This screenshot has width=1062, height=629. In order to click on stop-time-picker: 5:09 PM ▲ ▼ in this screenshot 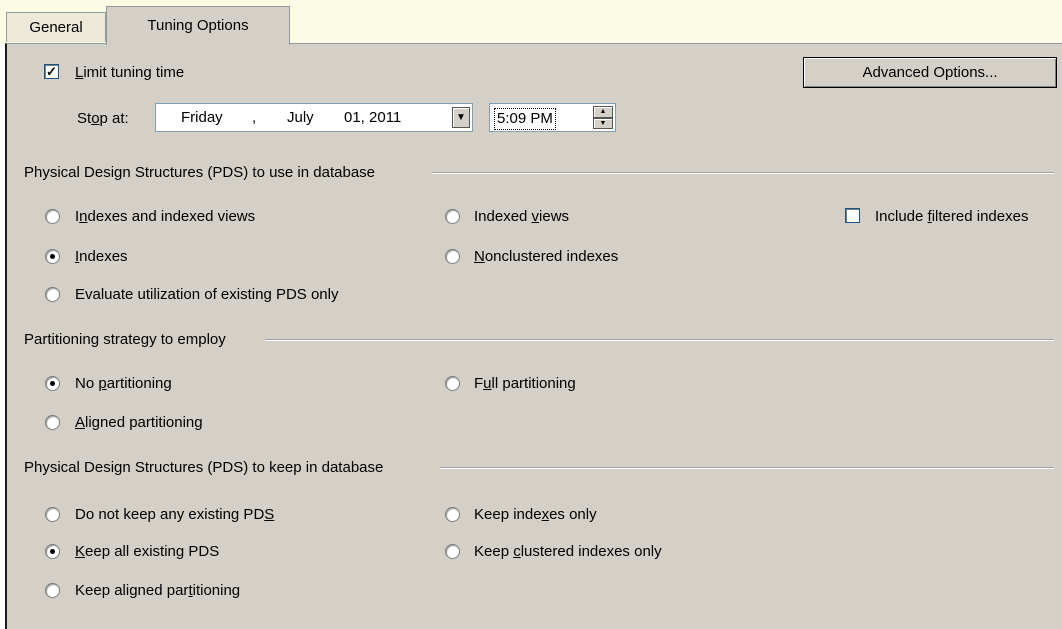, I will do `click(552, 117)`.